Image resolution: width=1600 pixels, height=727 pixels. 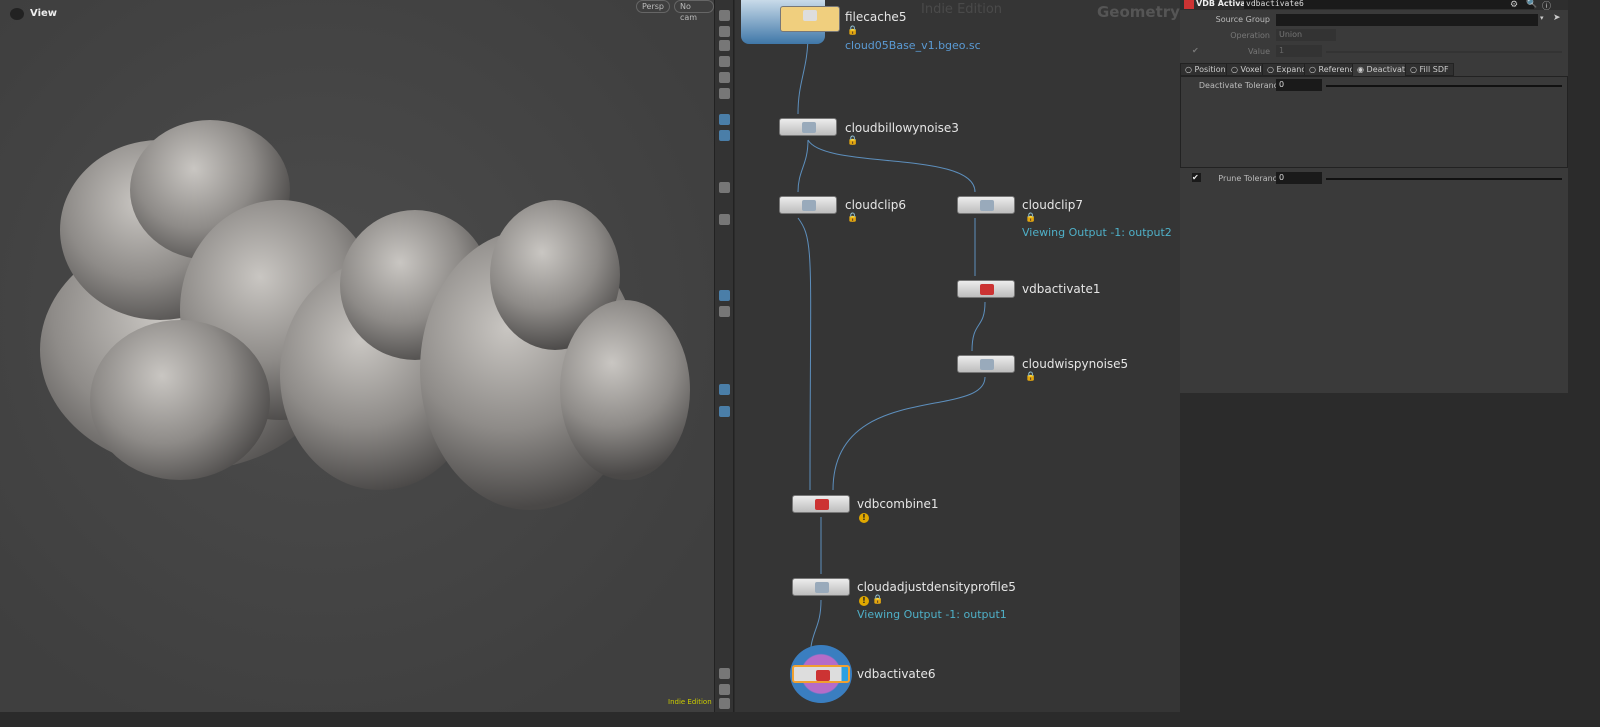 I want to click on tab-fill-sdf: ○ Fill SDF, so click(x=1429, y=69).